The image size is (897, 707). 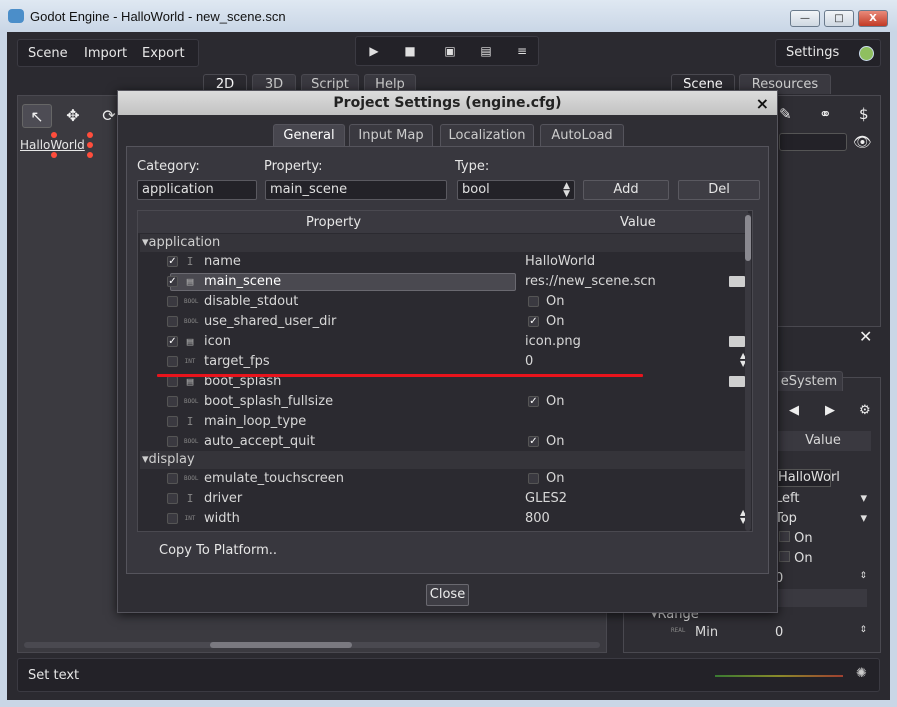 What do you see at coordinates (442, 422) in the screenshot?
I see `list-item: I main_loop_type` at bounding box center [442, 422].